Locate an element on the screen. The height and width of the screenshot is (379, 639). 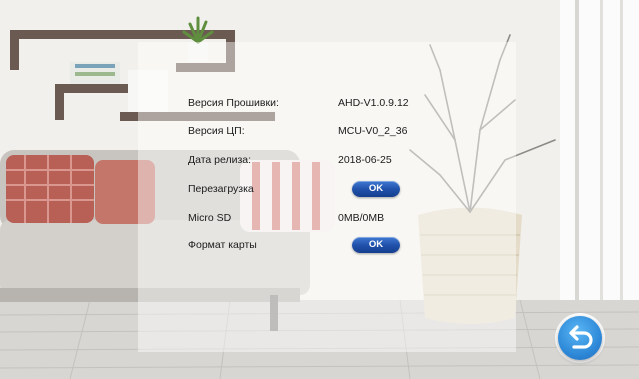
return-arrow-icon is located at coordinates (581, 337).